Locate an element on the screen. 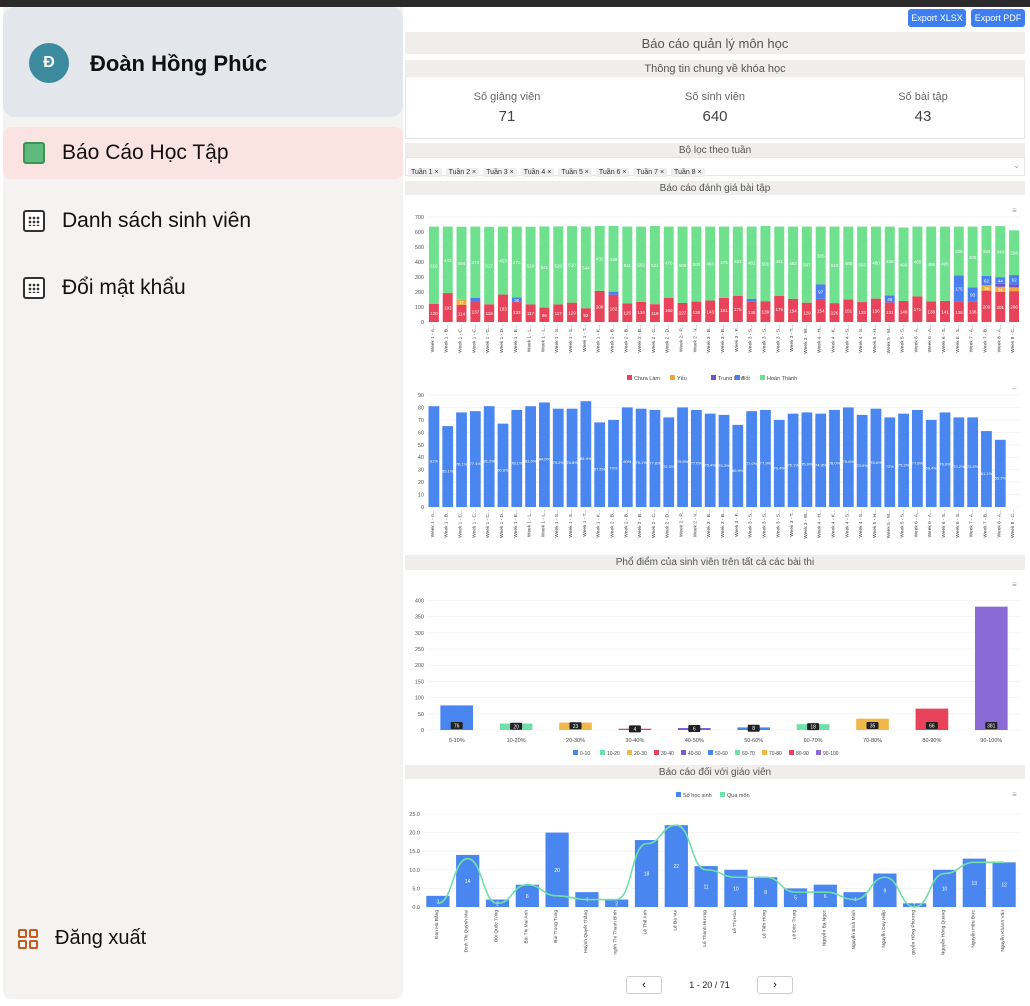 The height and width of the screenshot is (1006, 1030). user-name: Đoàn Hồng Phúc is located at coordinates (179, 63).